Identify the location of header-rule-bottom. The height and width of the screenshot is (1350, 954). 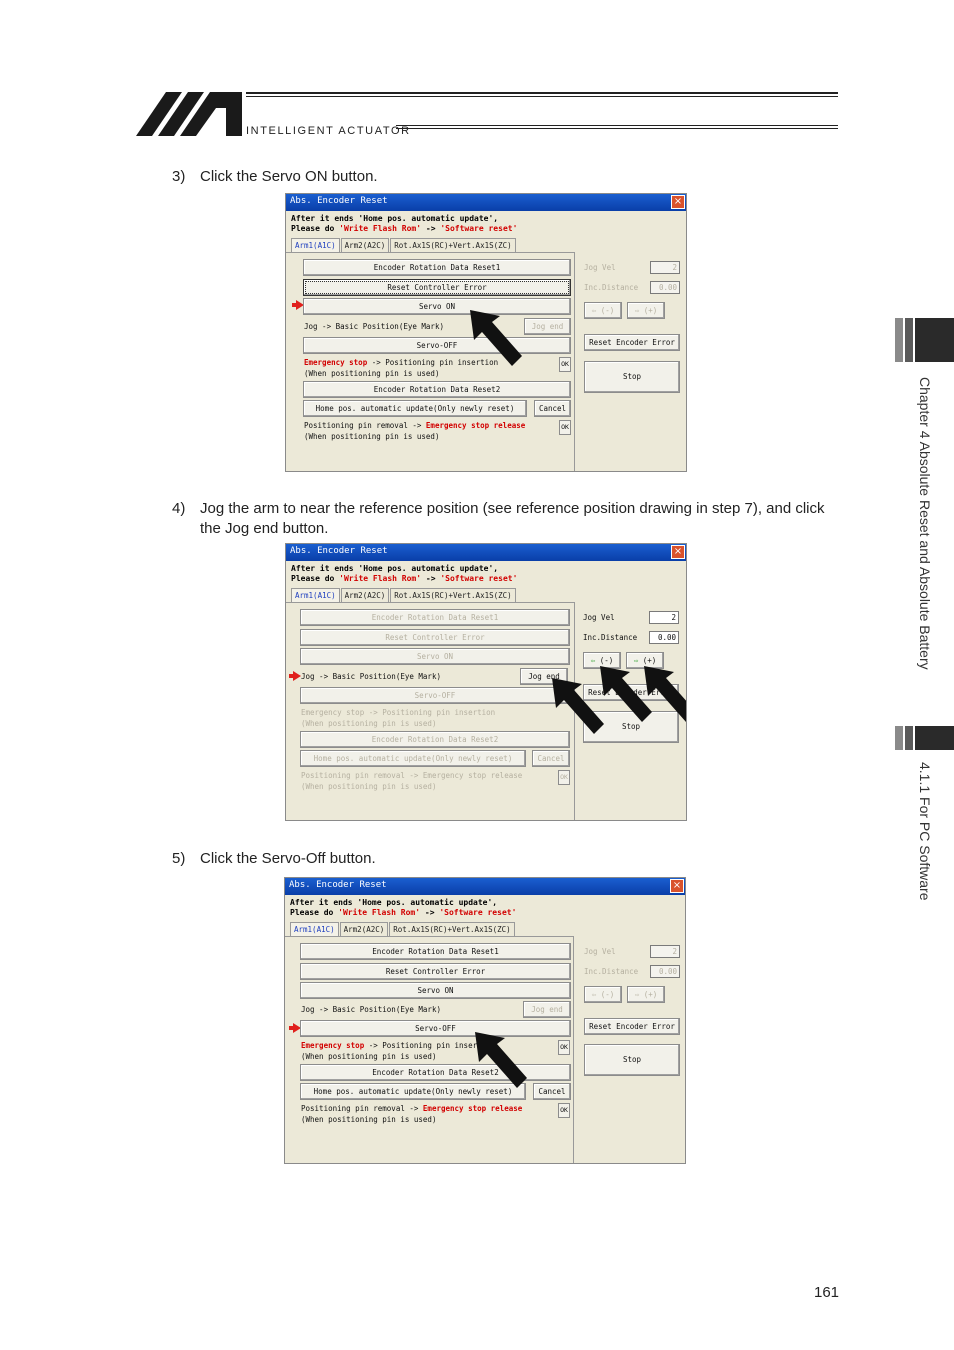
(617, 125).